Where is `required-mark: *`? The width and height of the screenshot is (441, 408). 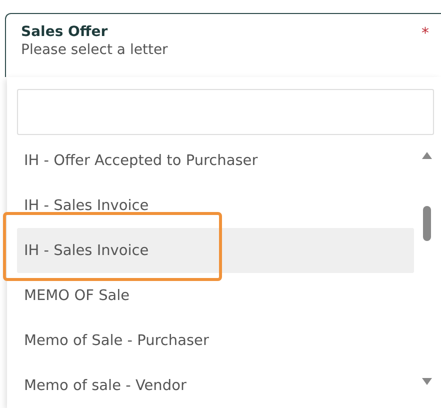 required-mark: * is located at coordinates (425, 33).